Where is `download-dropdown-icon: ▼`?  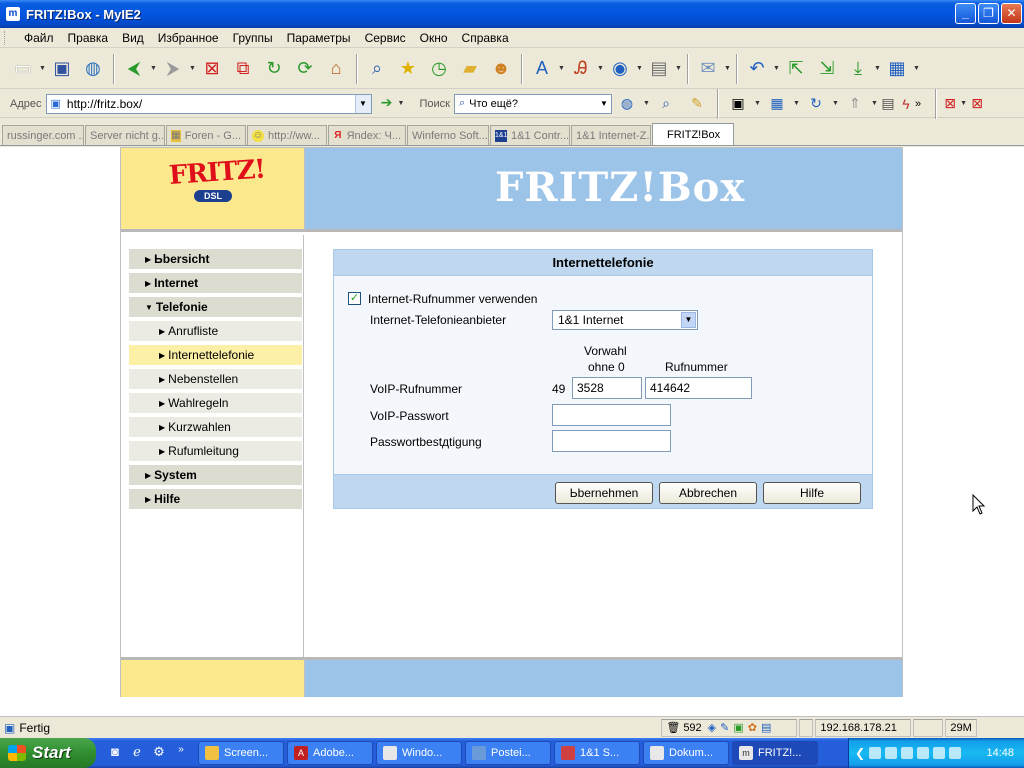
download-dropdown-icon: ▼ is located at coordinates (878, 68).